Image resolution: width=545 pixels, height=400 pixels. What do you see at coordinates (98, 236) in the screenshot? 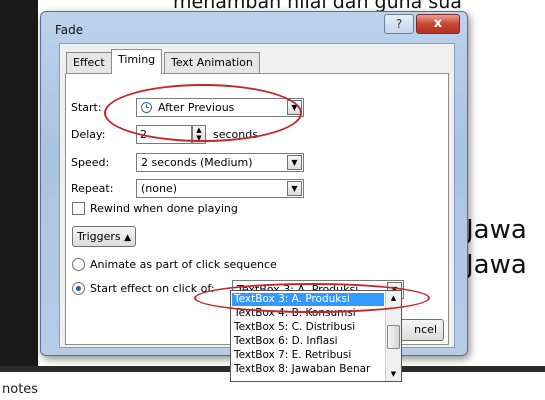
I see `triggers-label: Triggers` at bounding box center [98, 236].